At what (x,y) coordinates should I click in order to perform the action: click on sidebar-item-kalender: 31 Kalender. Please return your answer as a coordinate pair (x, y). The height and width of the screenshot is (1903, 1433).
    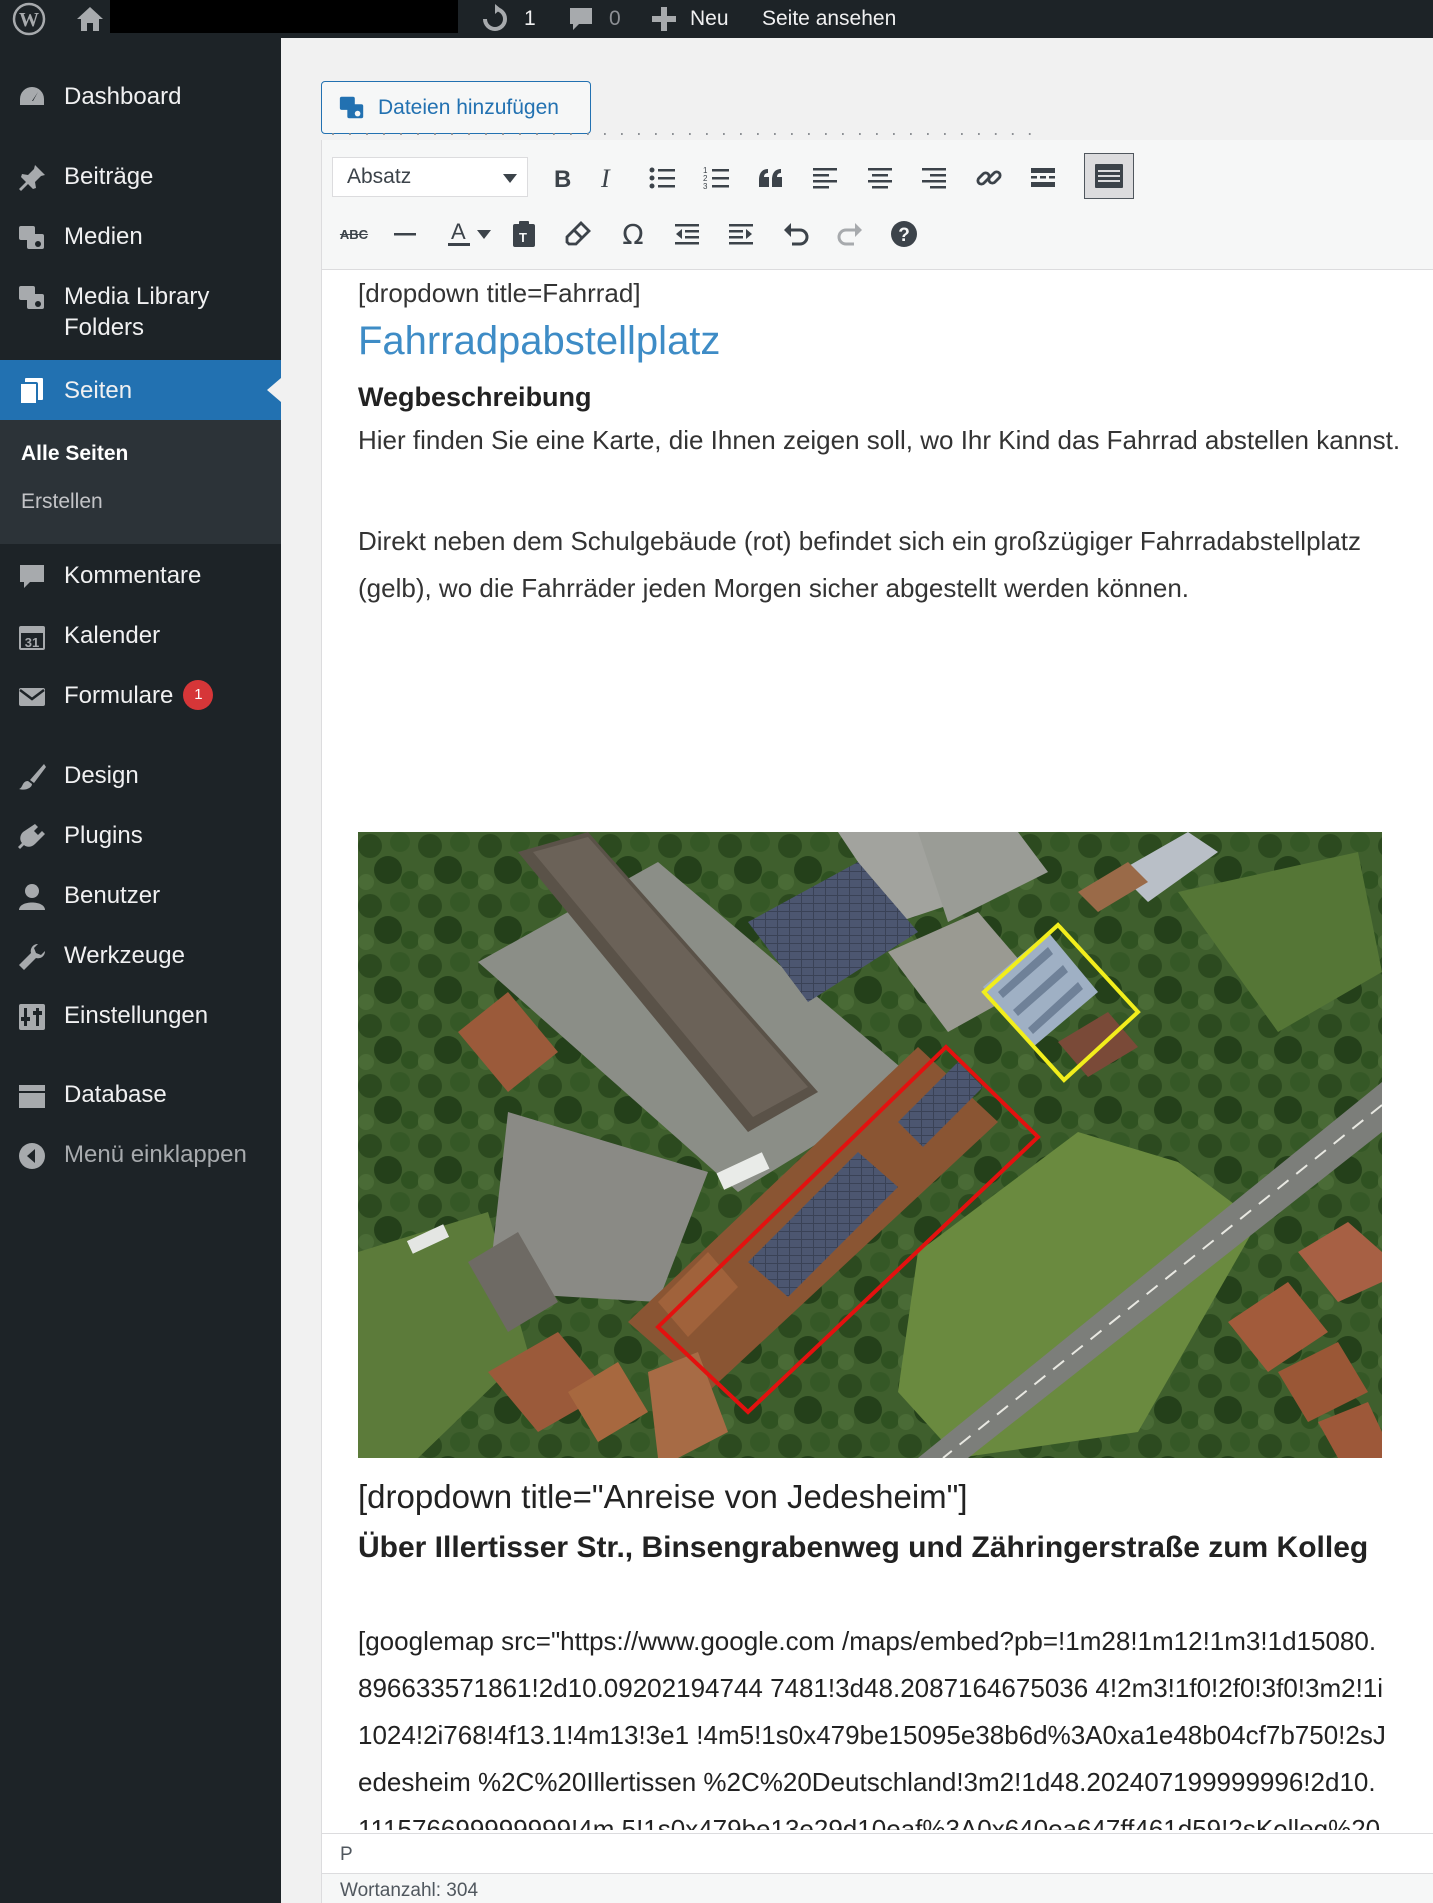
    Looking at the image, I should click on (140, 636).